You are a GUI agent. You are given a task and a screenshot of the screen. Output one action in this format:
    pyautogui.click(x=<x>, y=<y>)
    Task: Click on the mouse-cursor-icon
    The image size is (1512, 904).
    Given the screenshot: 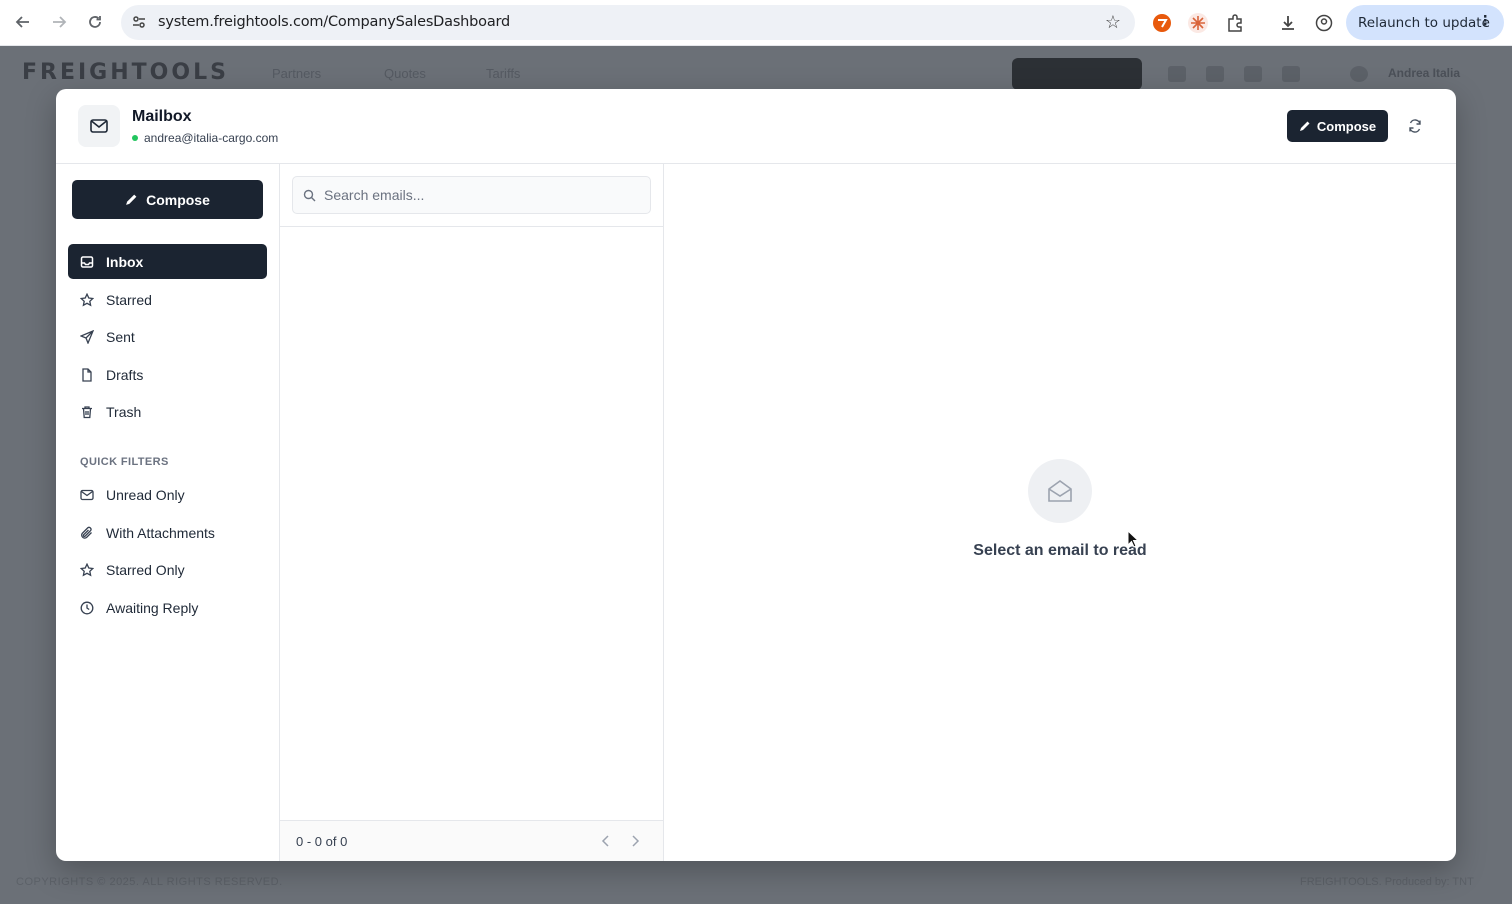 What is the action you would take?
    pyautogui.click(x=1133, y=541)
    